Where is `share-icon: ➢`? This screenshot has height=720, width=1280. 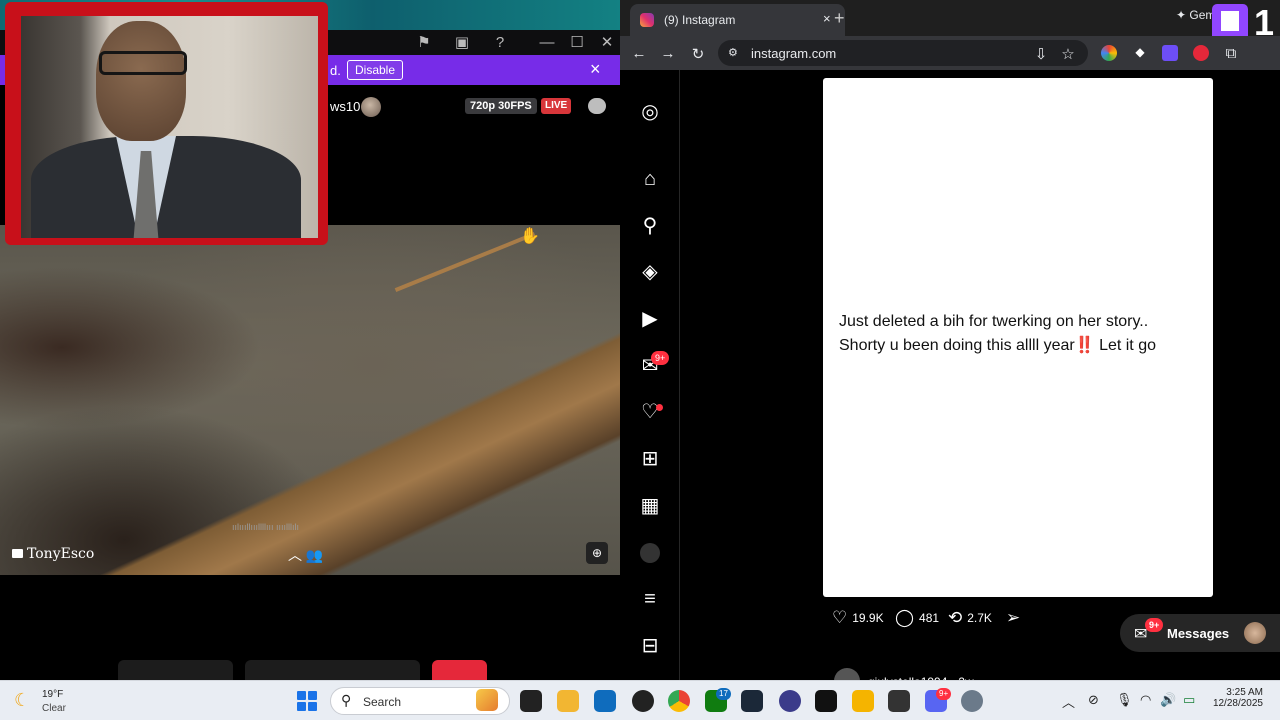 share-icon: ➢ is located at coordinates (1013, 617).